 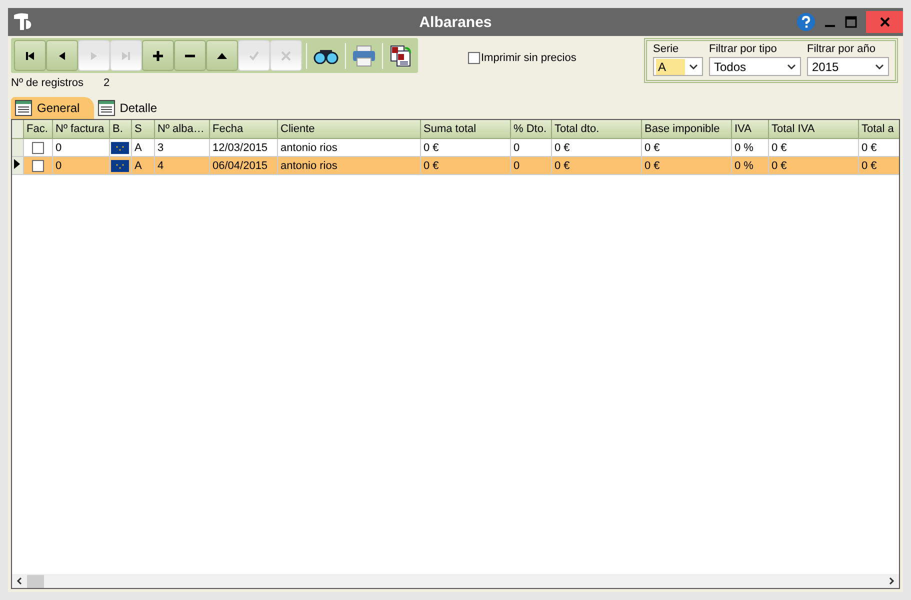 What do you see at coordinates (530, 129) in the screenshot?
I see `column-header: % Dto.` at bounding box center [530, 129].